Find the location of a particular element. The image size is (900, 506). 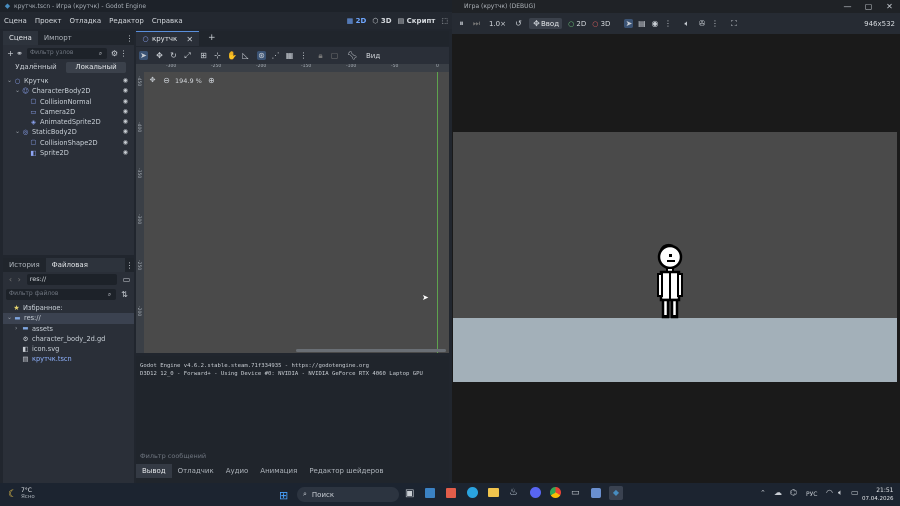

zoom-level: 194.9 % is located at coordinates (188, 81).